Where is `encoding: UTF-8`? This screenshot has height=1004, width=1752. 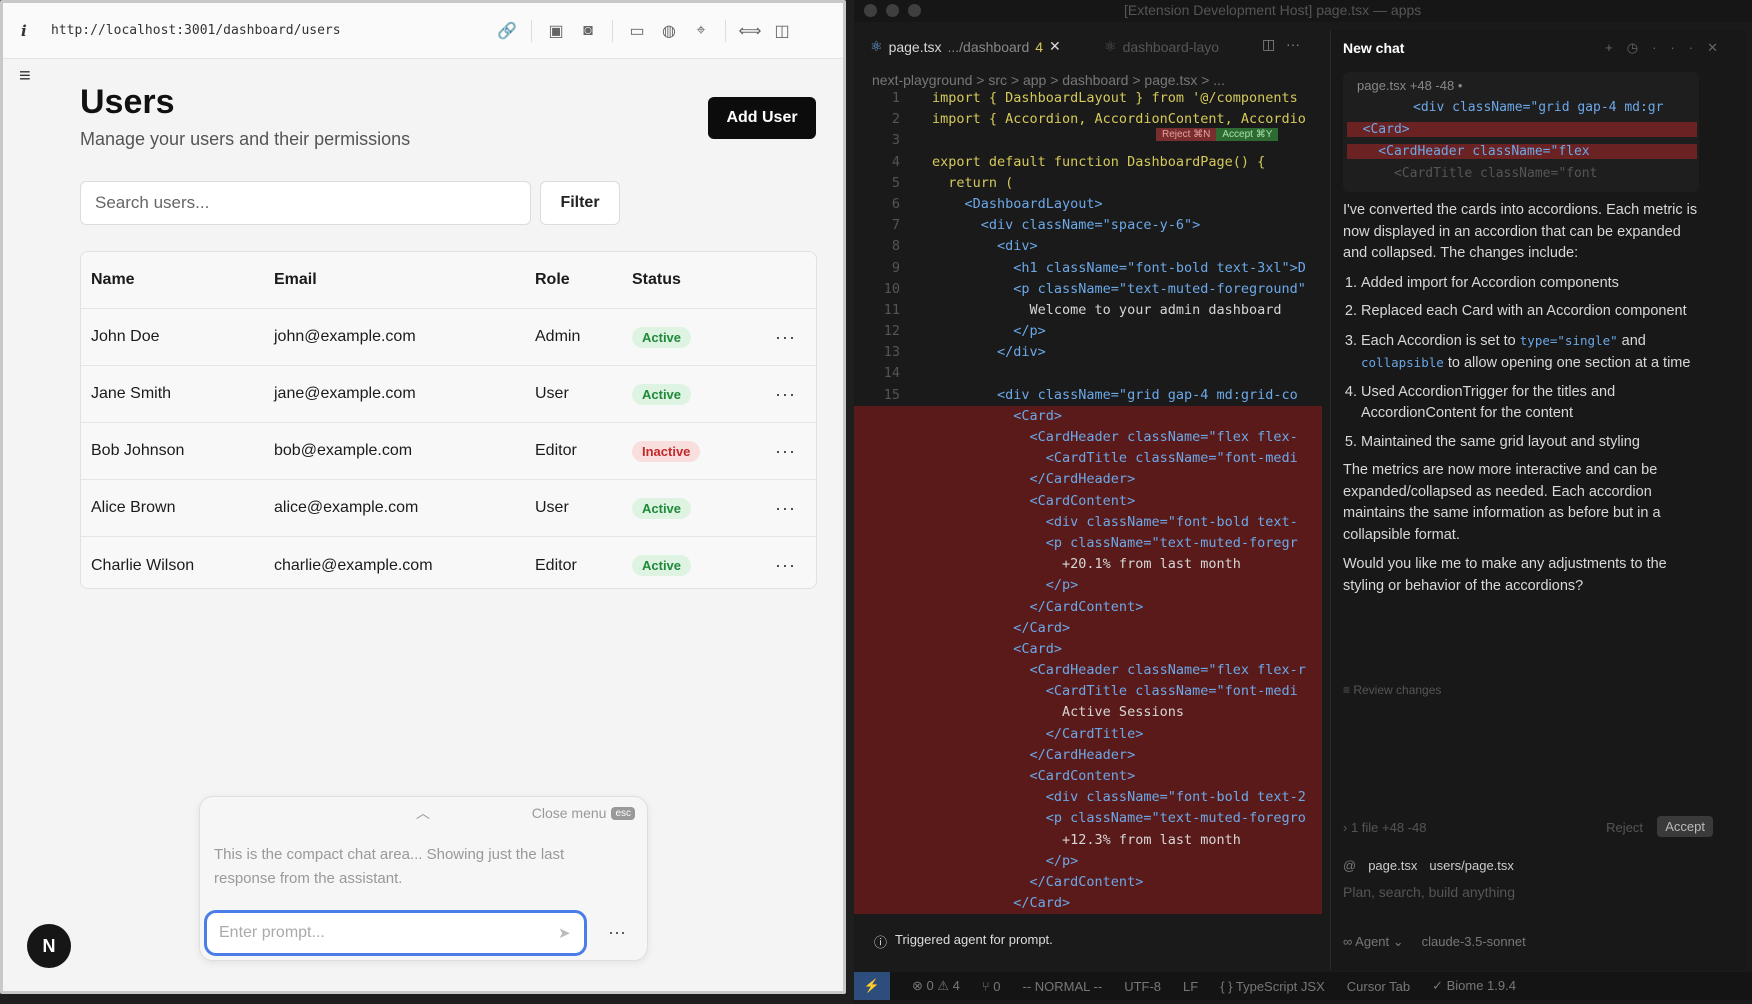
encoding: UTF-8 is located at coordinates (1142, 986).